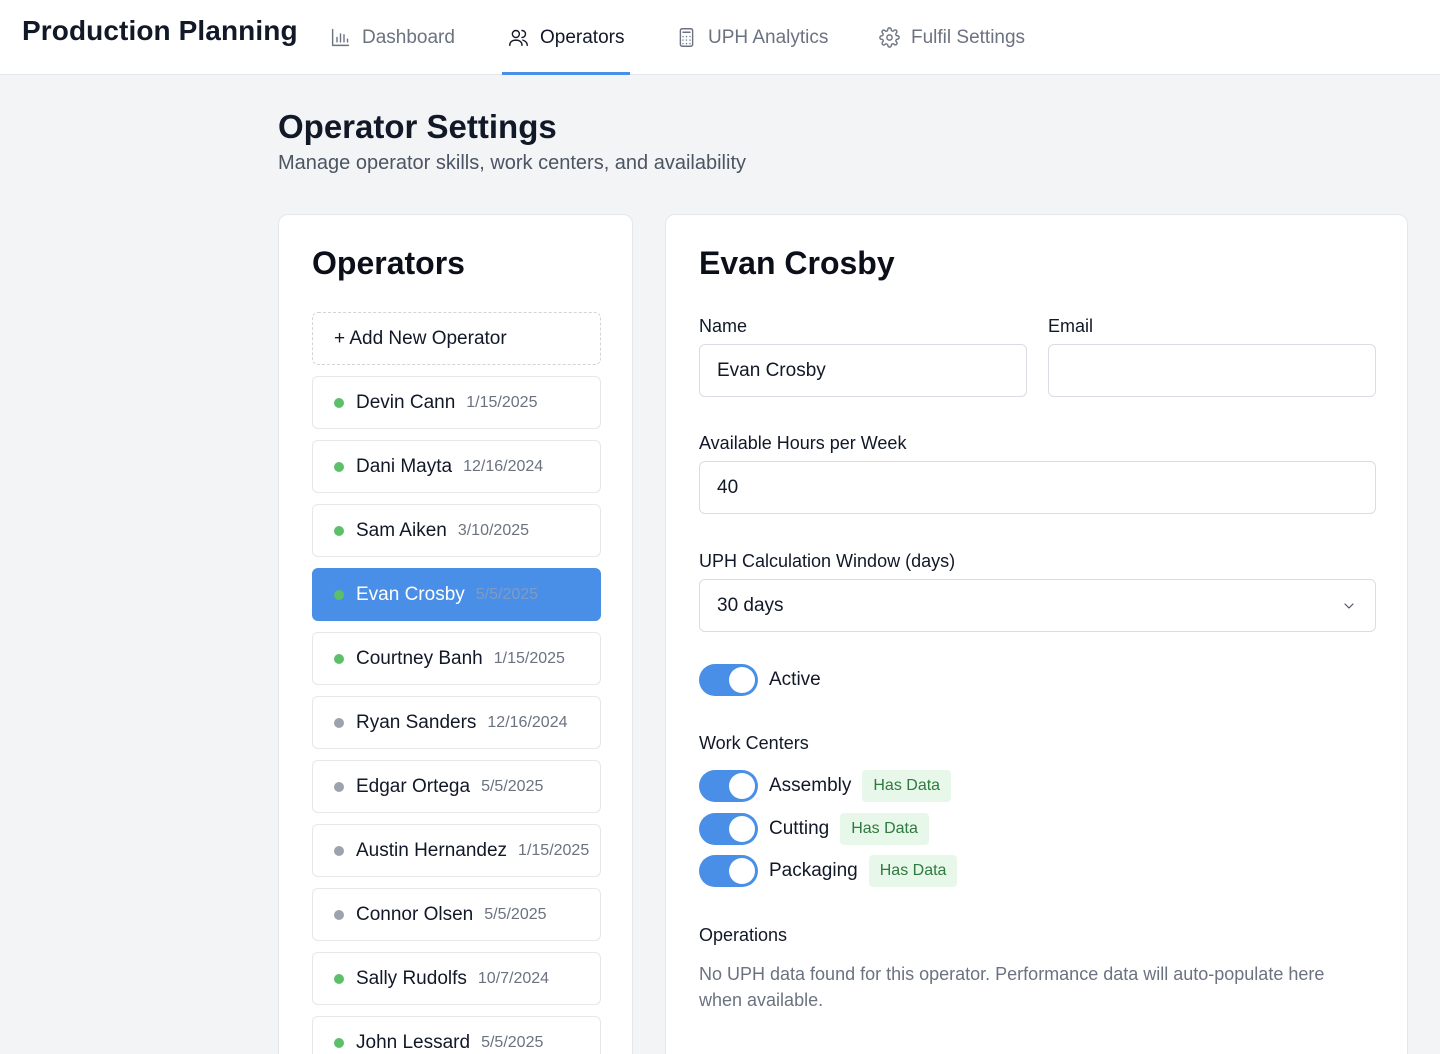 The width and height of the screenshot is (1440, 1054). I want to click on work-center-row: Packaging Has Data, so click(828, 871).